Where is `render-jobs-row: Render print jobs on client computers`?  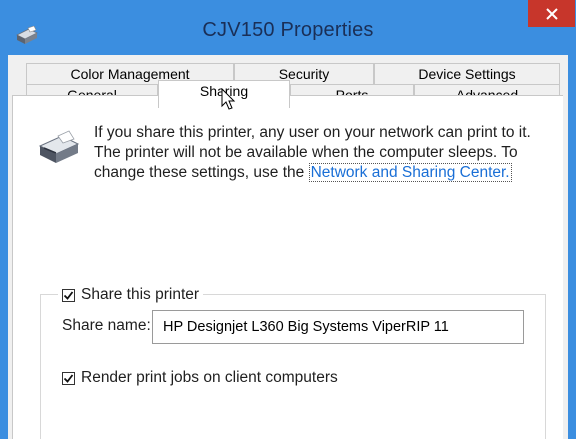
render-jobs-row: Render print jobs on client computers is located at coordinates (200, 378).